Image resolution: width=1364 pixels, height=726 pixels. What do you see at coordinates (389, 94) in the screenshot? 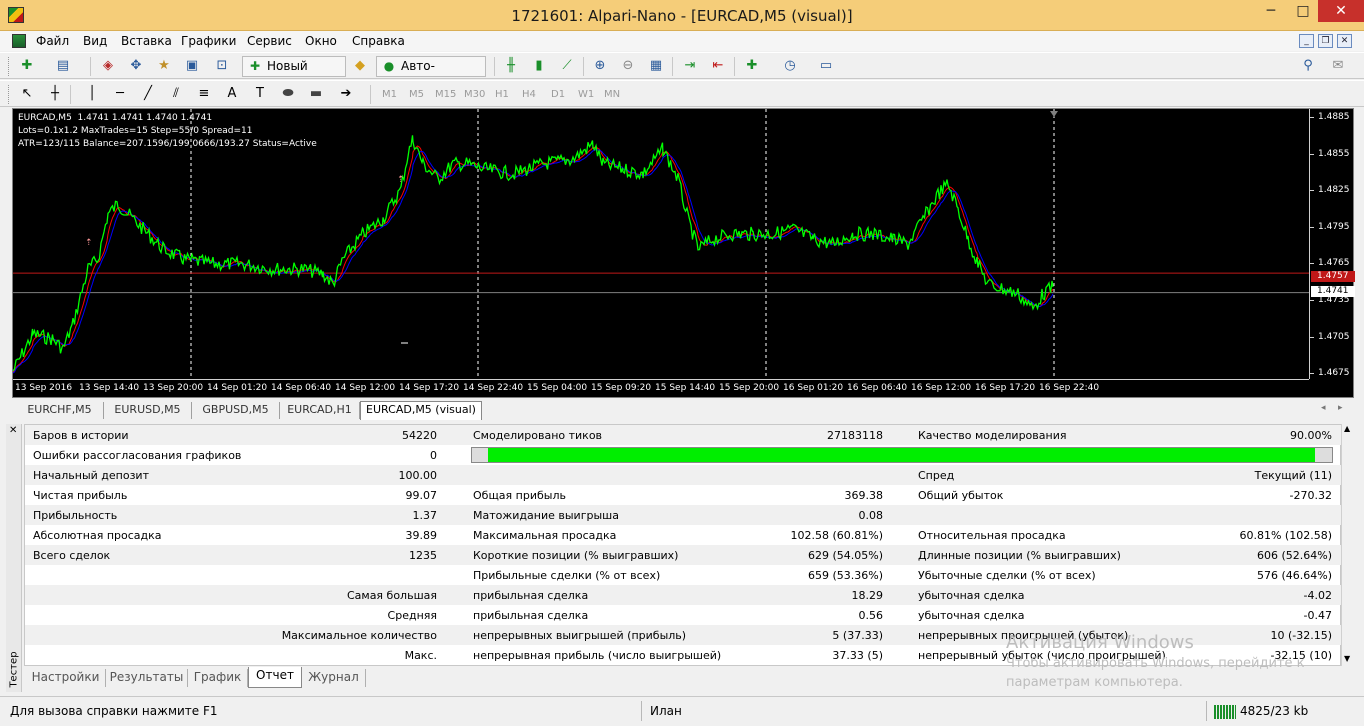
I see `timeframe-m1: M1` at bounding box center [389, 94].